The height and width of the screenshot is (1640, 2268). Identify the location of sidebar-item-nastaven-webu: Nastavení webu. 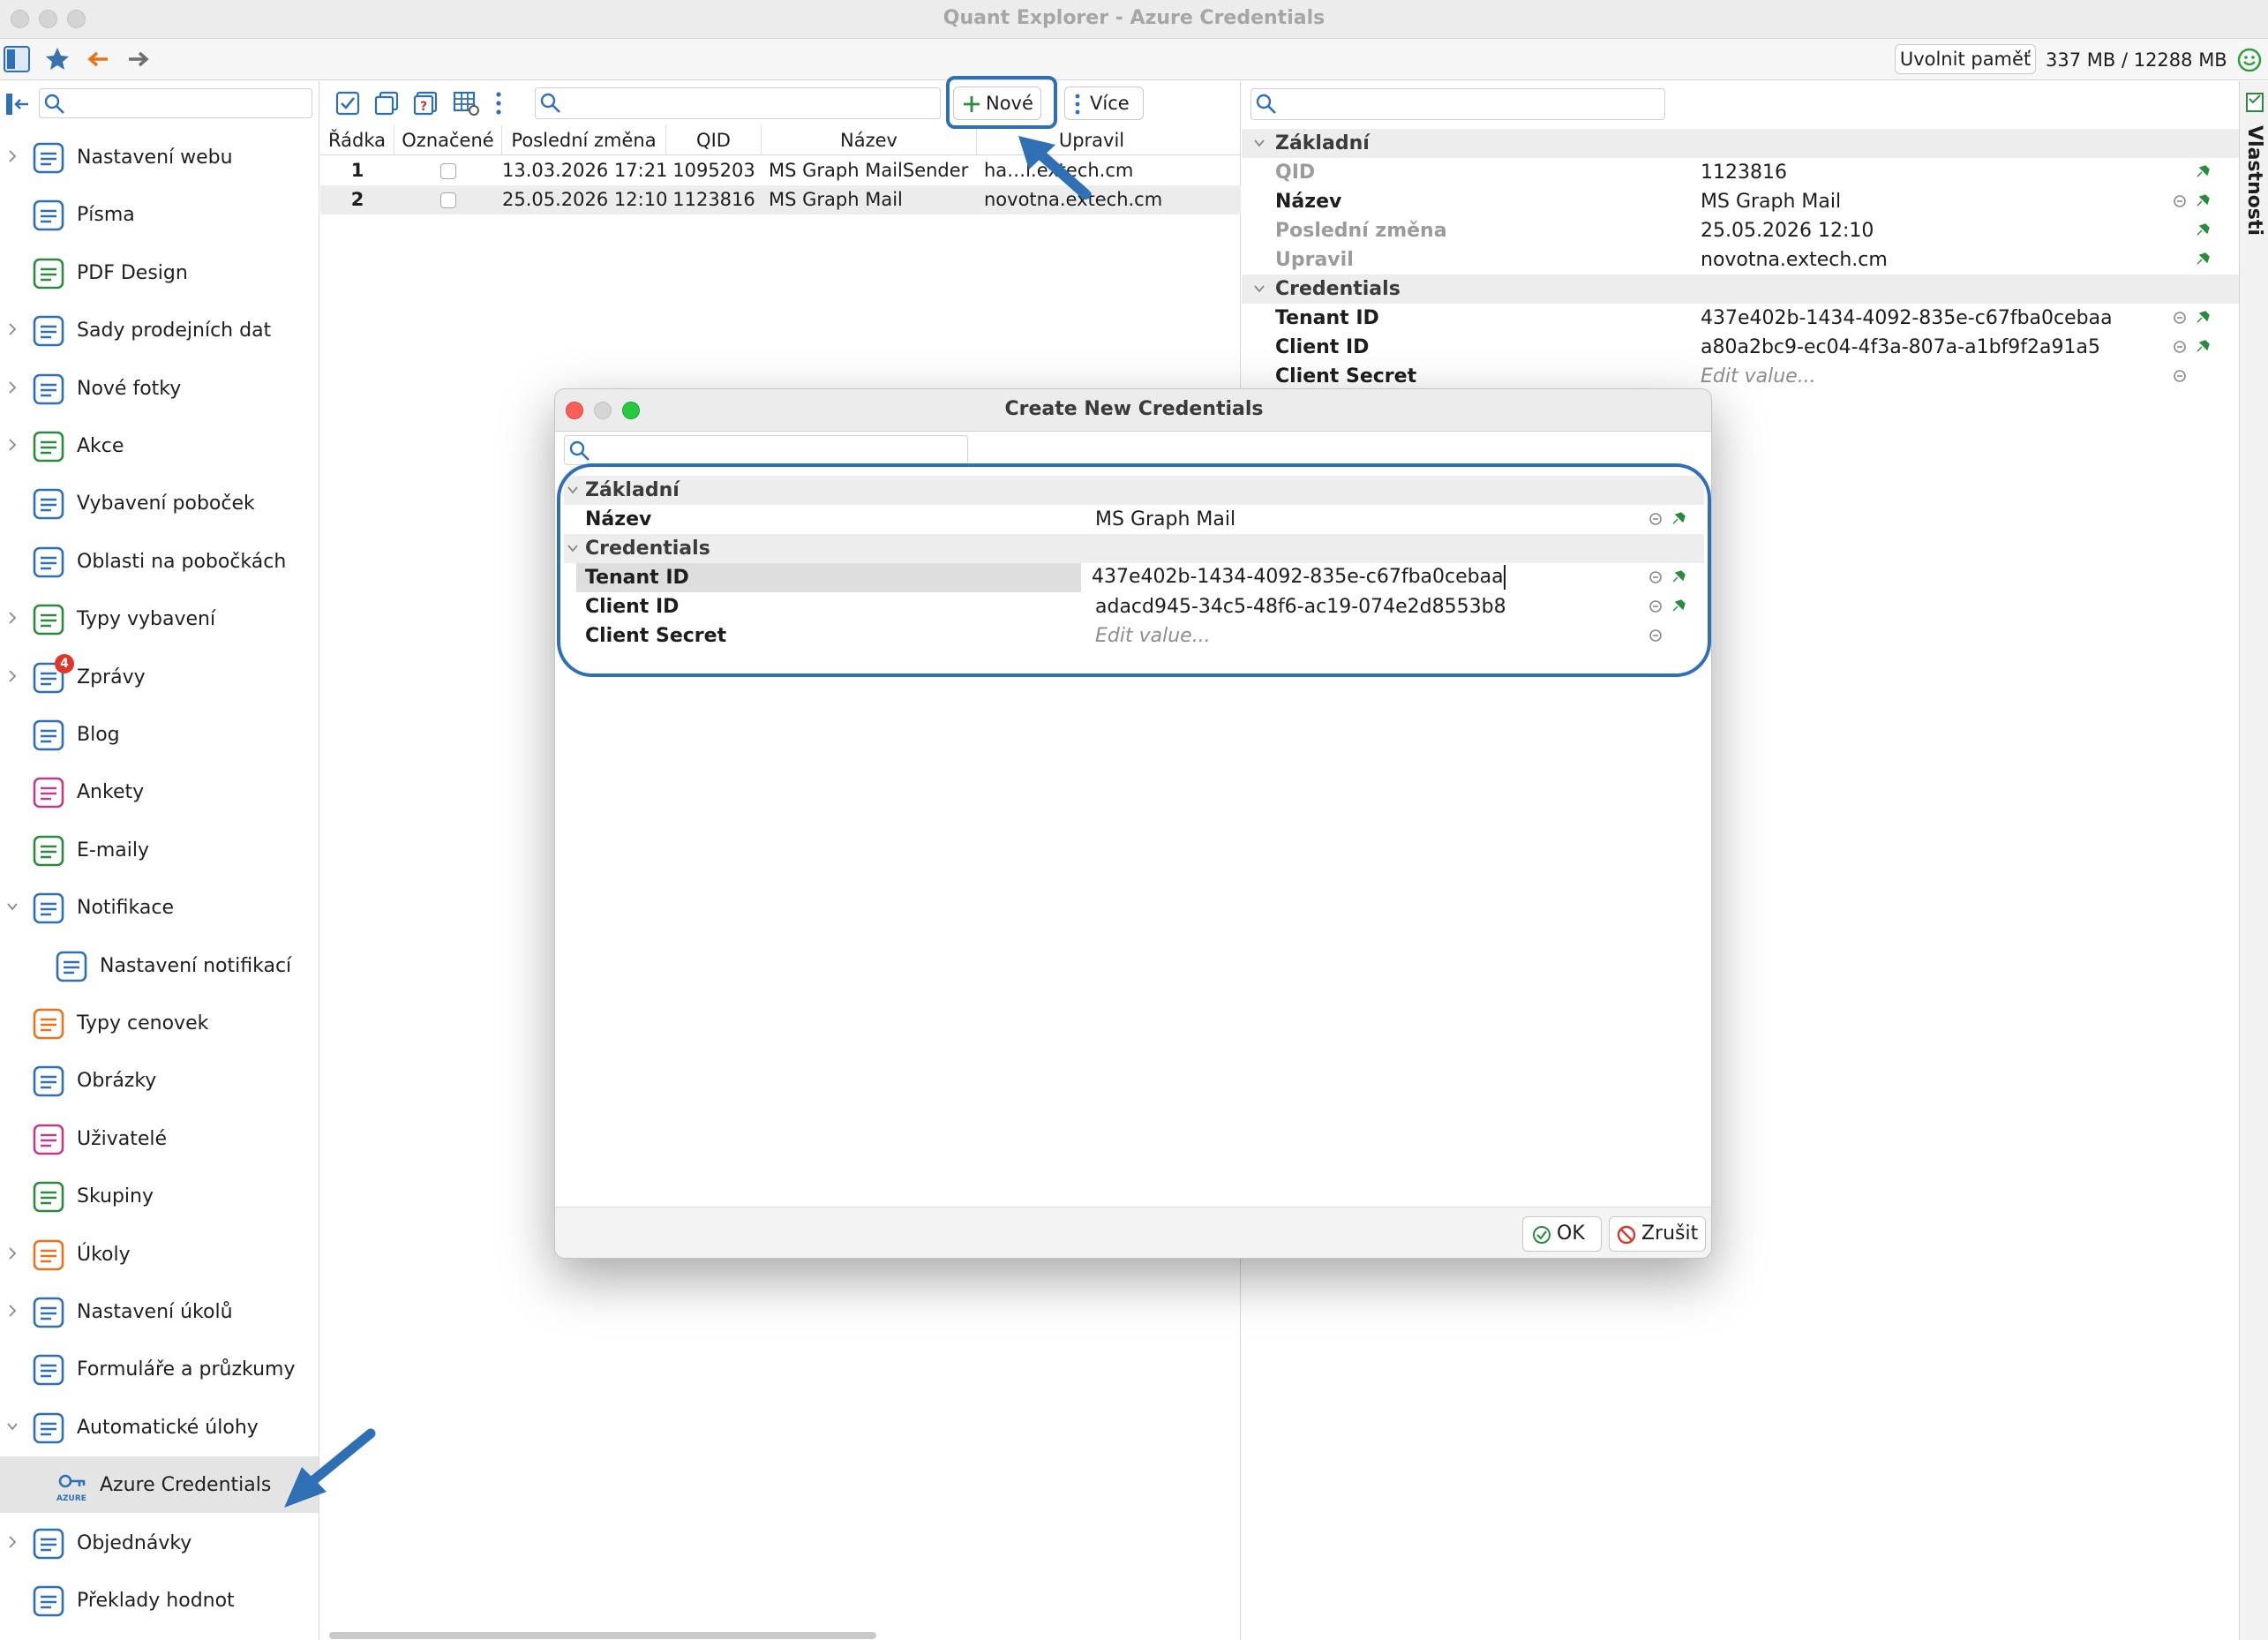
(159, 157).